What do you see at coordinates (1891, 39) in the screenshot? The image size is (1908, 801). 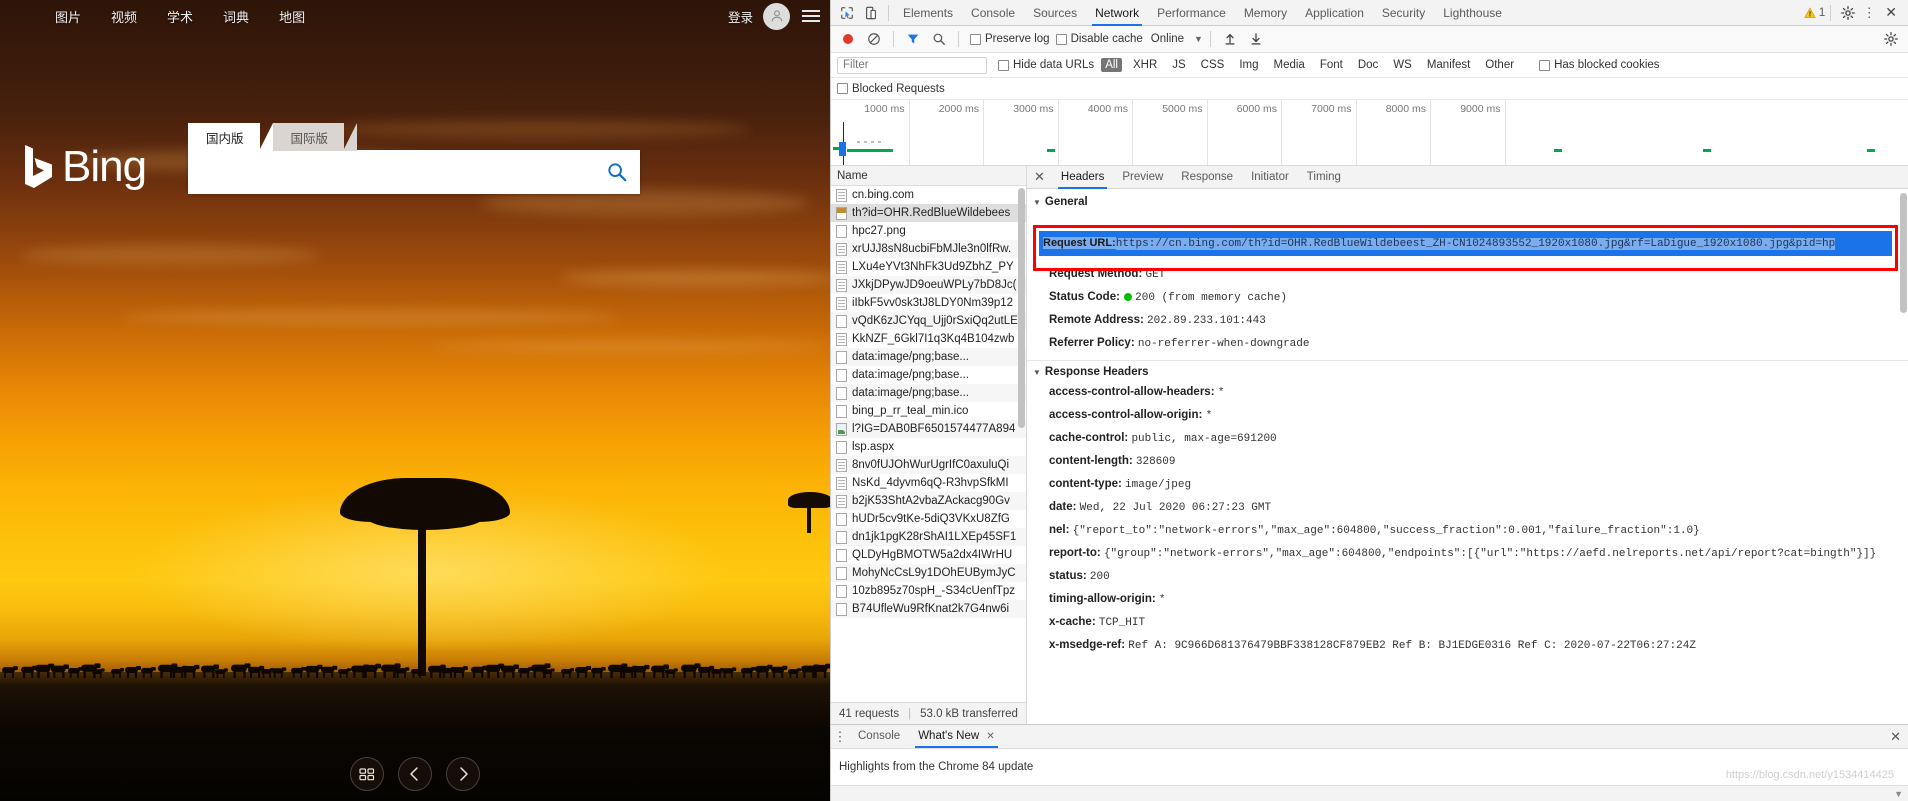 I see `network-settings-gear-icon` at bounding box center [1891, 39].